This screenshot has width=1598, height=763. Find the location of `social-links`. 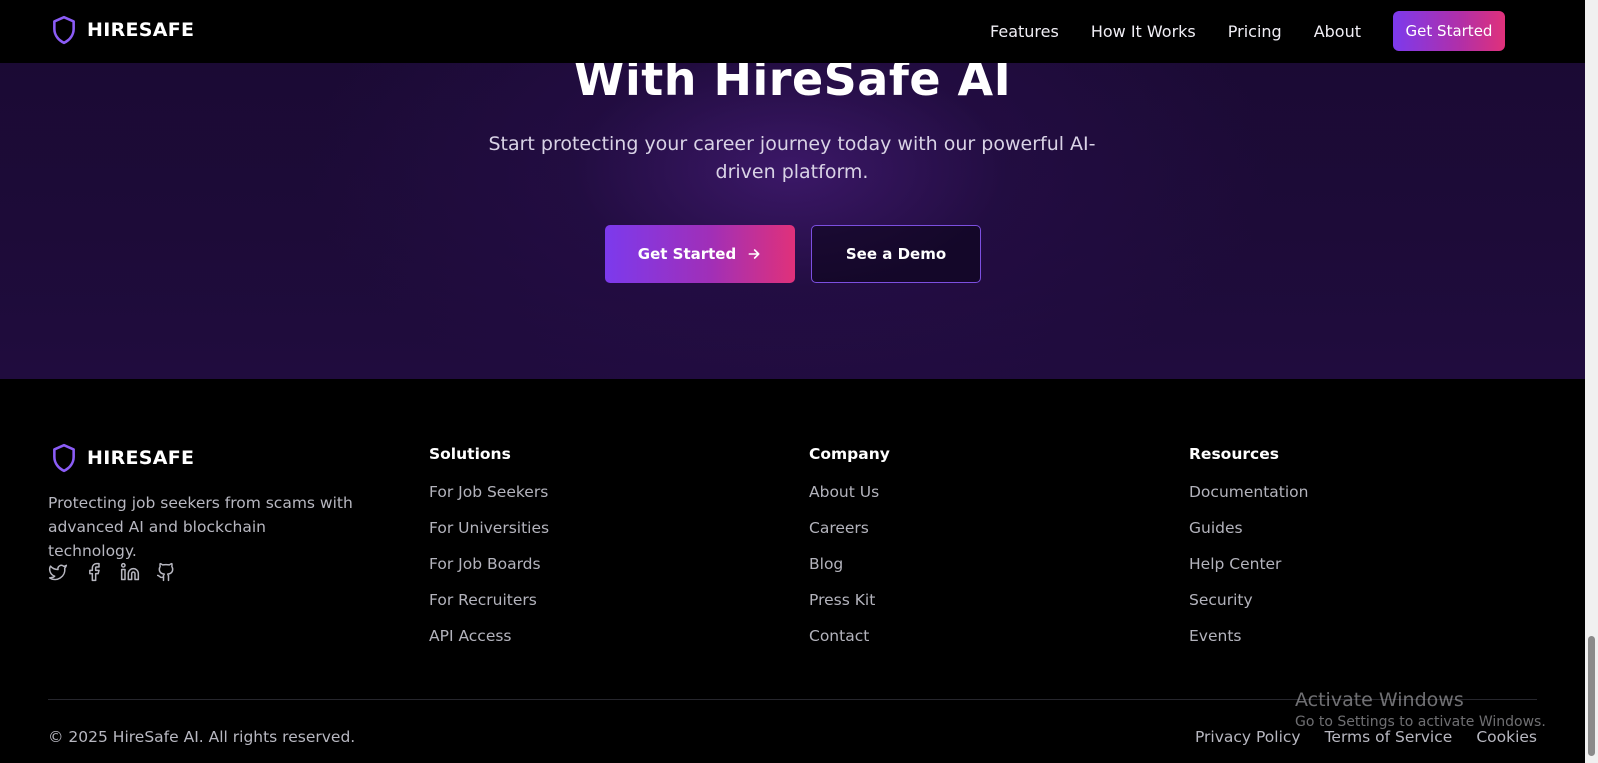

social-links is located at coordinates (112, 572).